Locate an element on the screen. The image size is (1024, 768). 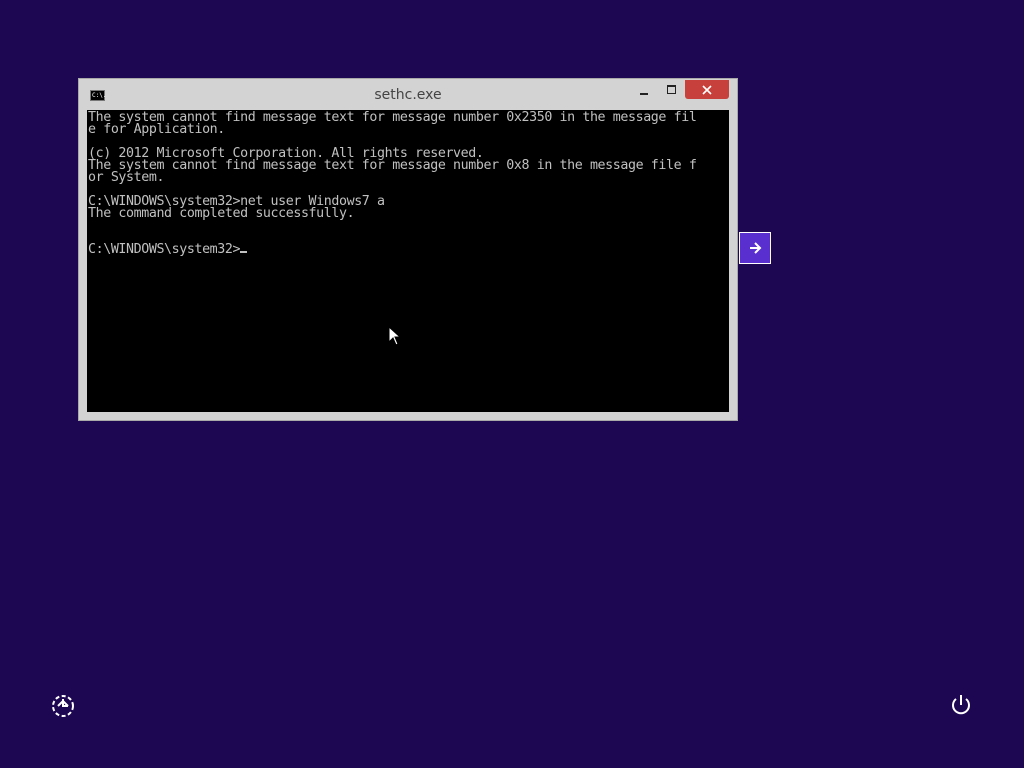
ease-of-access-icon is located at coordinates (63, 706).